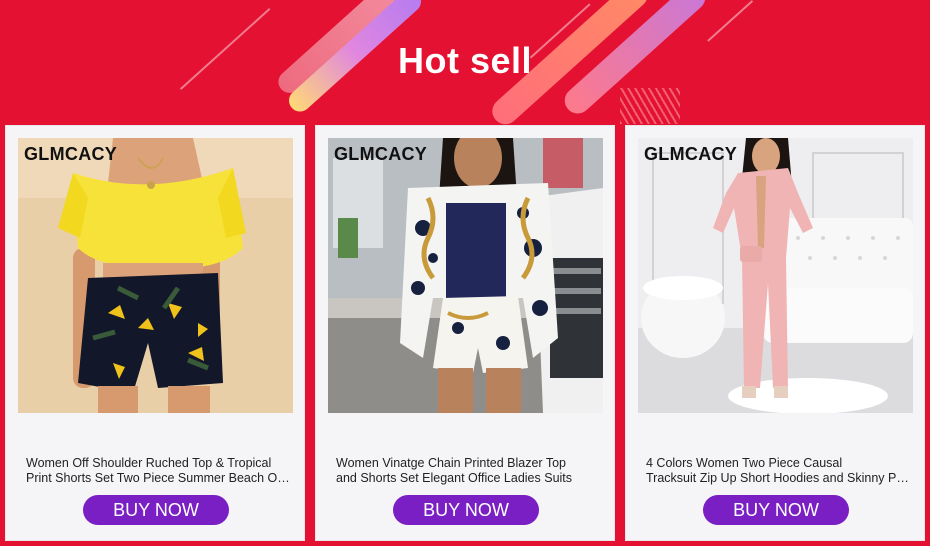  Describe the element at coordinates (650, 106) in the screenshot. I see `decor-hatch` at that location.